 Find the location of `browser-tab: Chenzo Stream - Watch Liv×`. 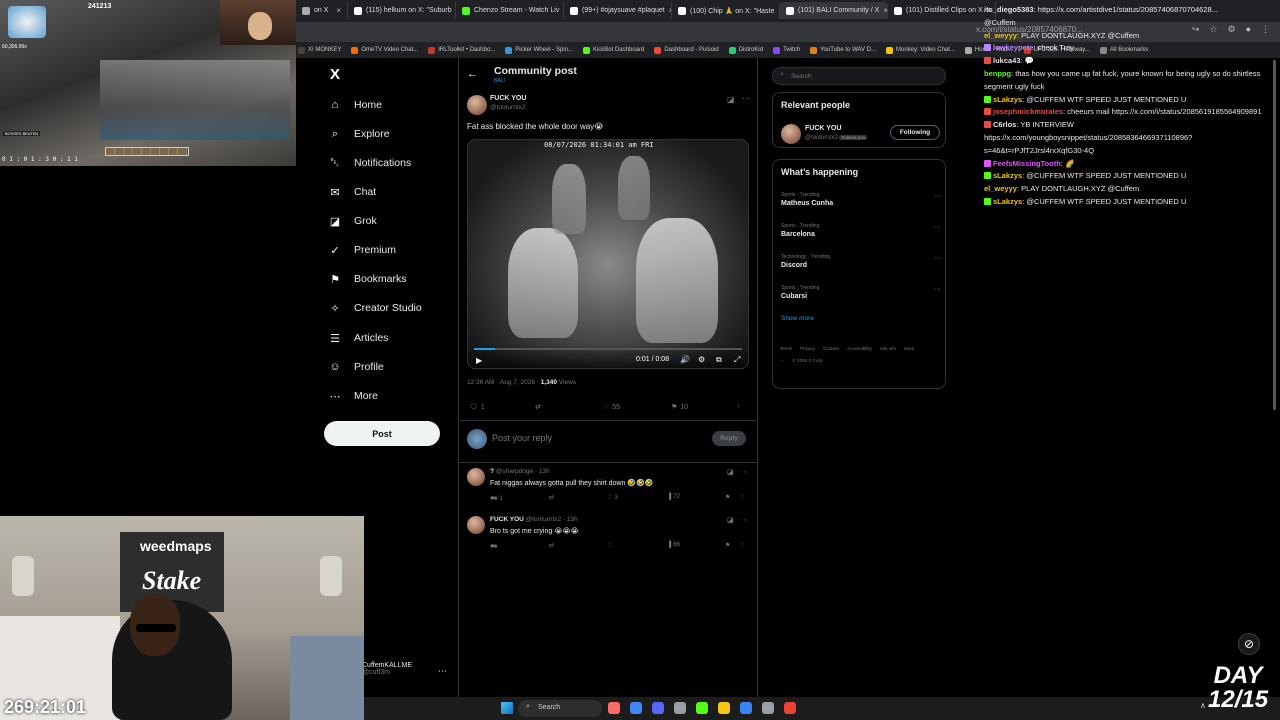

browser-tab: Chenzo Stream - Watch Liv× is located at coordinates (510, 10).